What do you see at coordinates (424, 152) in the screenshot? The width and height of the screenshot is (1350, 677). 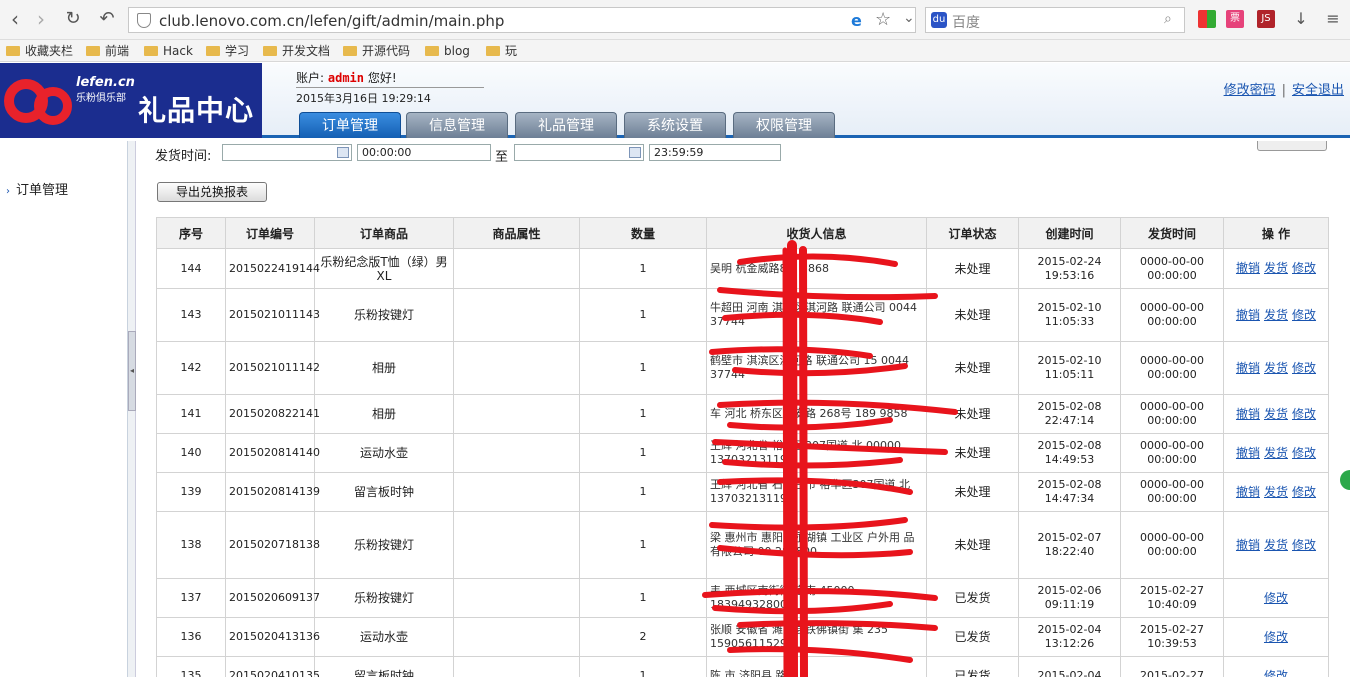 I see `ship-start-time-input: 00:00:00` at bounding box center [424, 152].